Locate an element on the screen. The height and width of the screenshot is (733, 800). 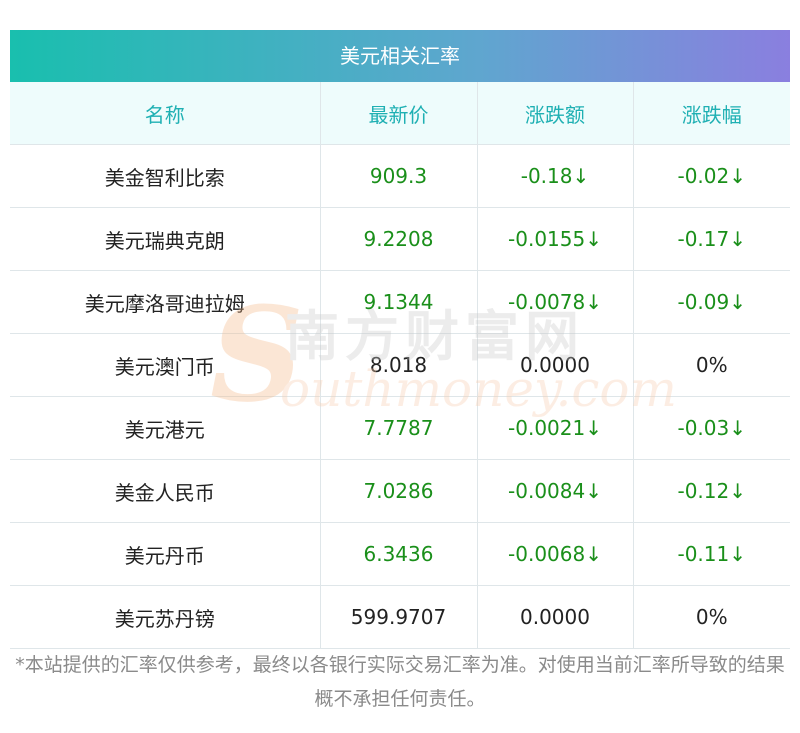
percent-cell: -0.11↓ is located at coordinates (711, 554).